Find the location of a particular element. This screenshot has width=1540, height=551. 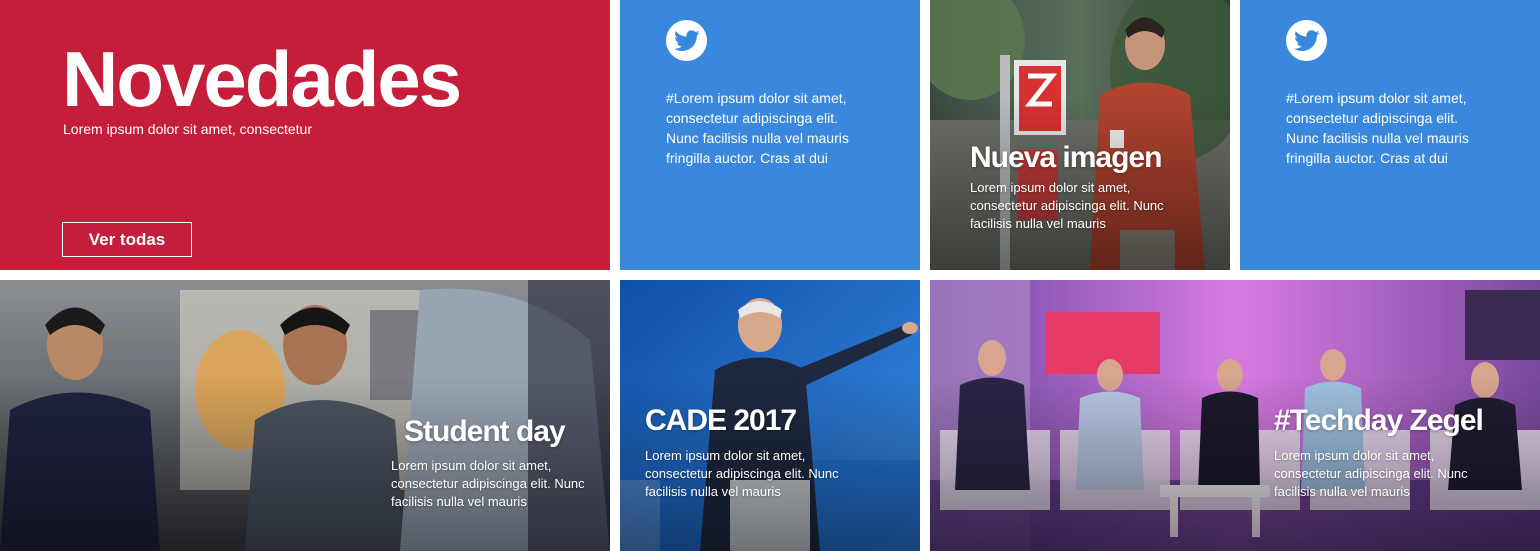

novedades-title: Novedades is located at coordinates (262, 79).